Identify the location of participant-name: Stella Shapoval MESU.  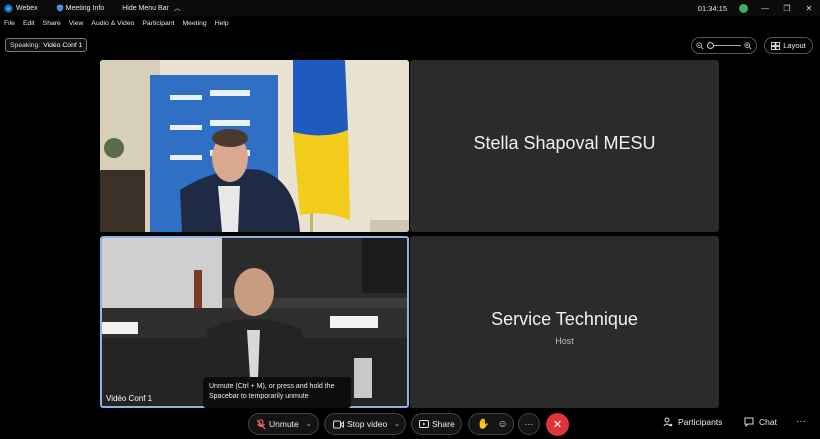
(564, 143).